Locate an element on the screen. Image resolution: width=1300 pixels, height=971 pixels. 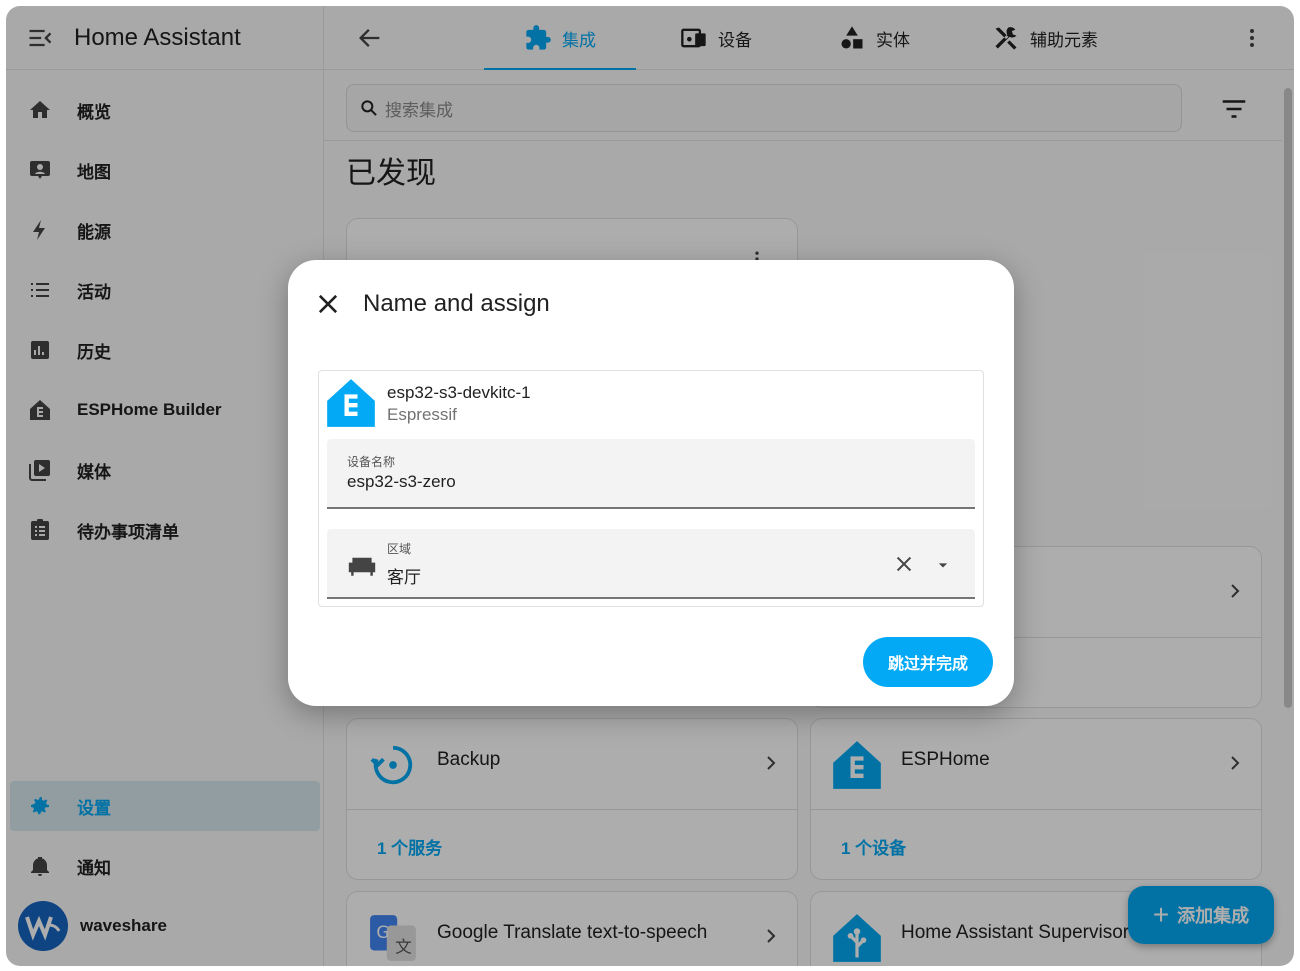
close-icon is located at coordinates (328, 304).